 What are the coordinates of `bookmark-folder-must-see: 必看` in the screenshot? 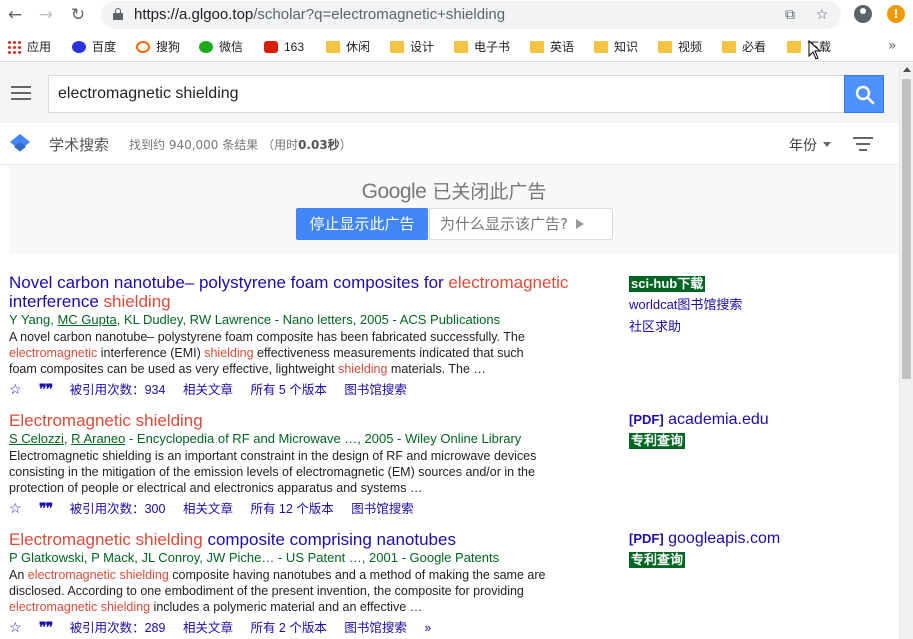 It's located at (744, 47).